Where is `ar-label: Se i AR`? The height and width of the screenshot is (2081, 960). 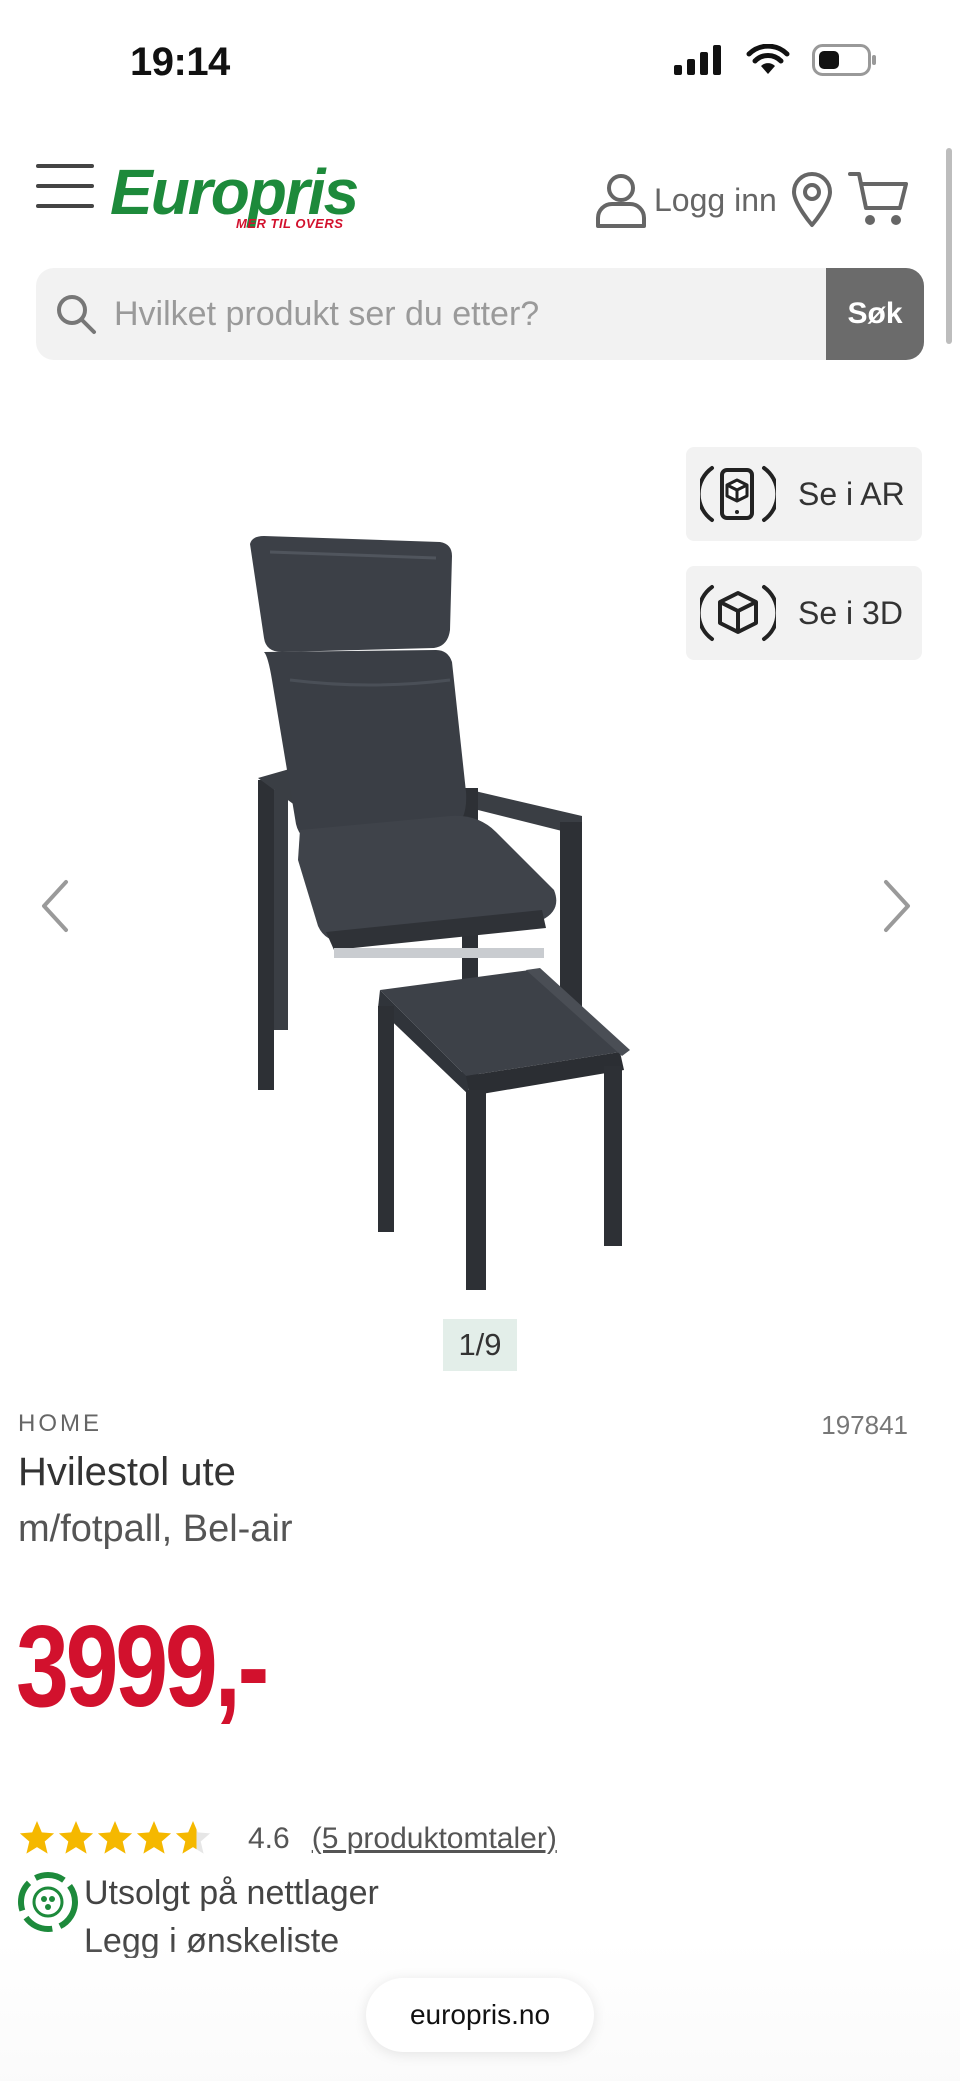 ar-label: Se i AR is located at coordinates (851, 493).